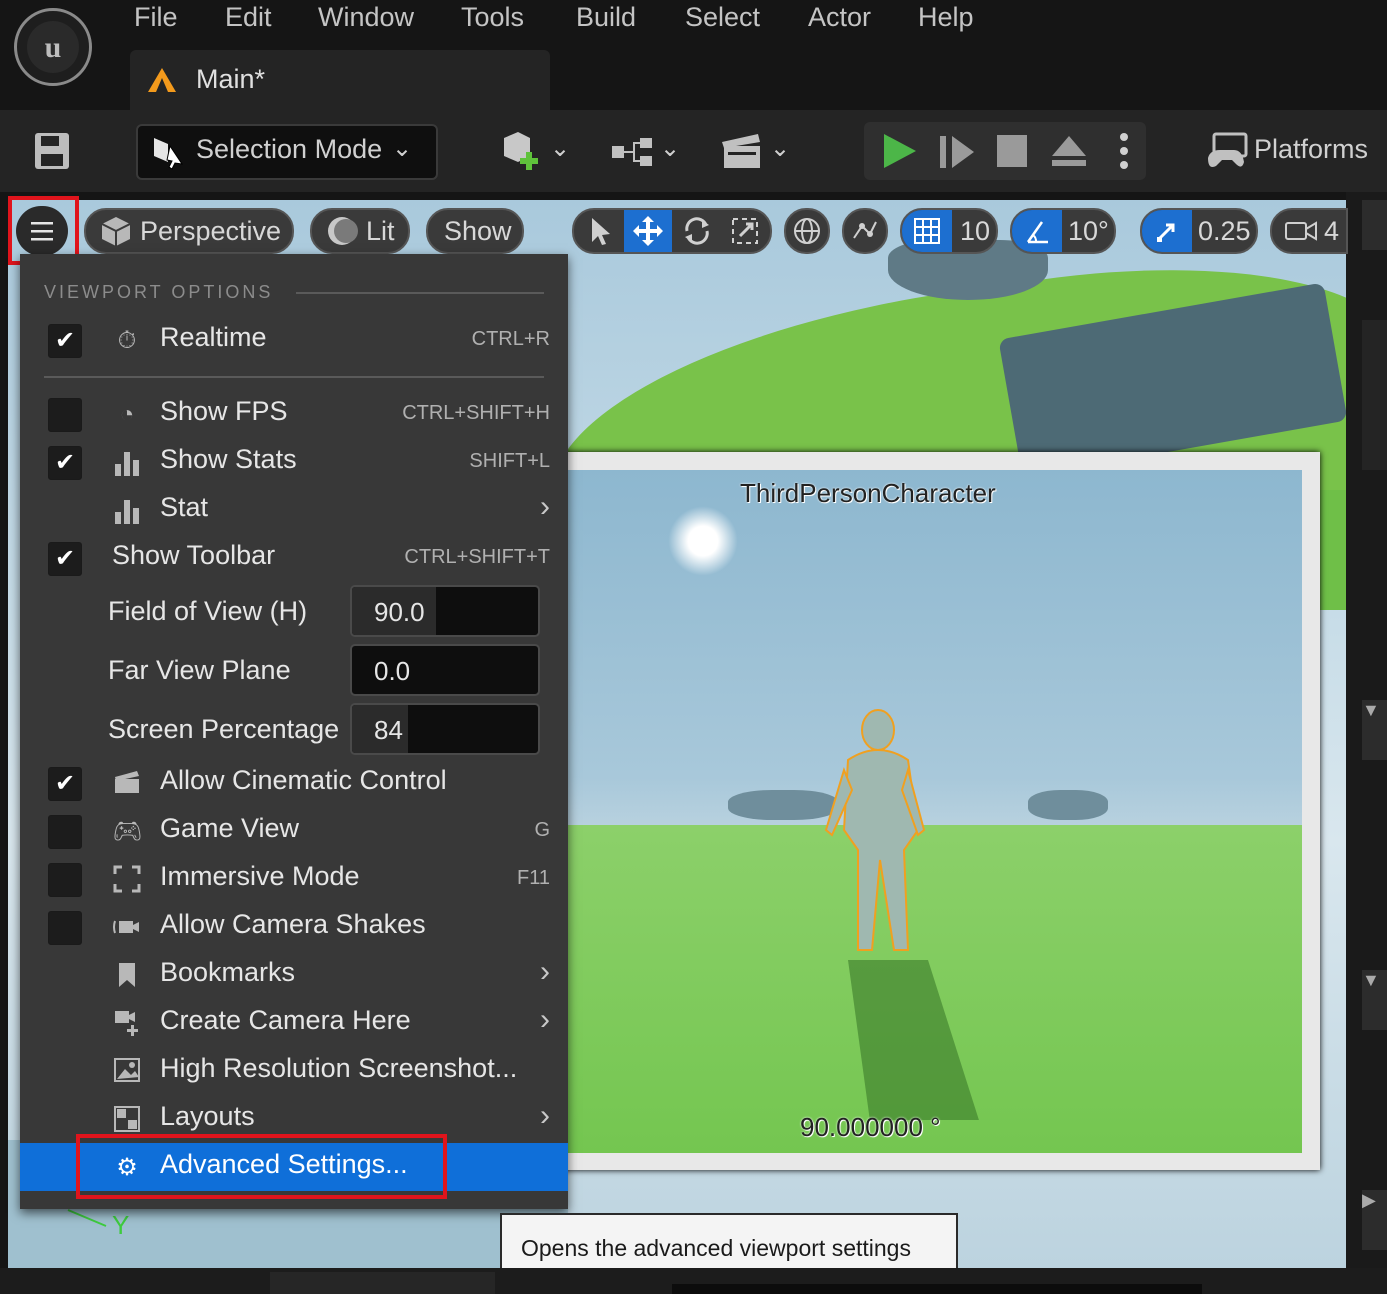  Describe the element at coordinates (606, 17) in the screenshot. I see `menu-build: Build` at that location.